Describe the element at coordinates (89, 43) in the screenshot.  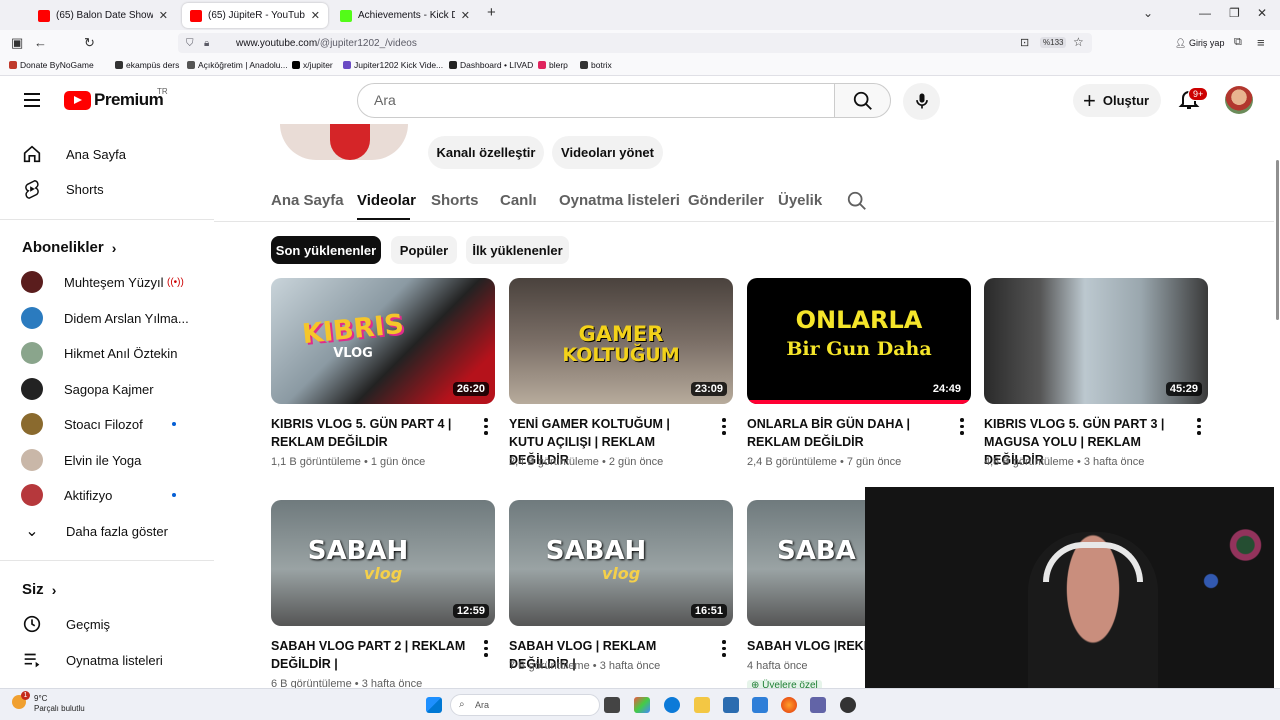
I see `reload-icon: ↻` at that location.